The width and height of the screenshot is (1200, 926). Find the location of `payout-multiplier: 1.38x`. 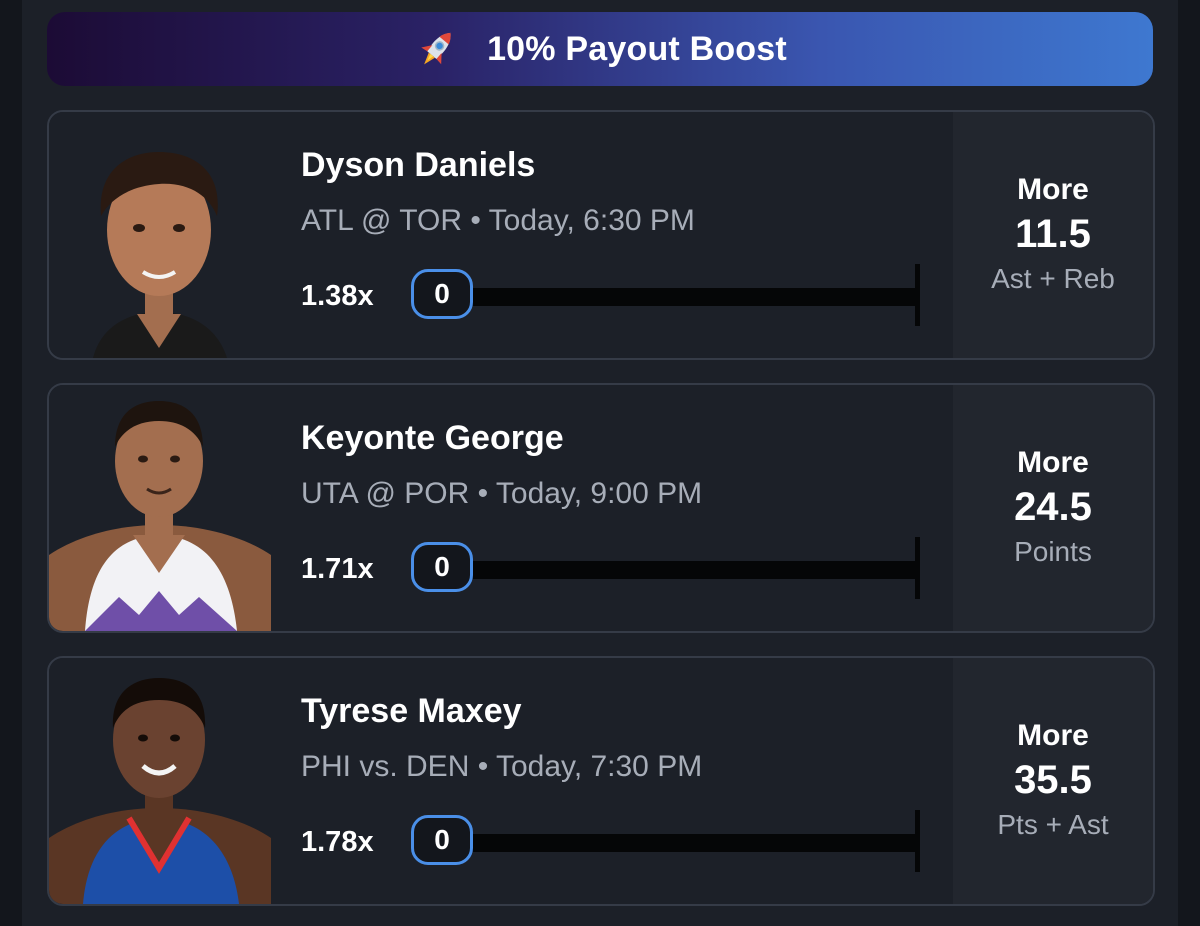

payout-multiplier: 1.38x is located at coordinates (337, 296).